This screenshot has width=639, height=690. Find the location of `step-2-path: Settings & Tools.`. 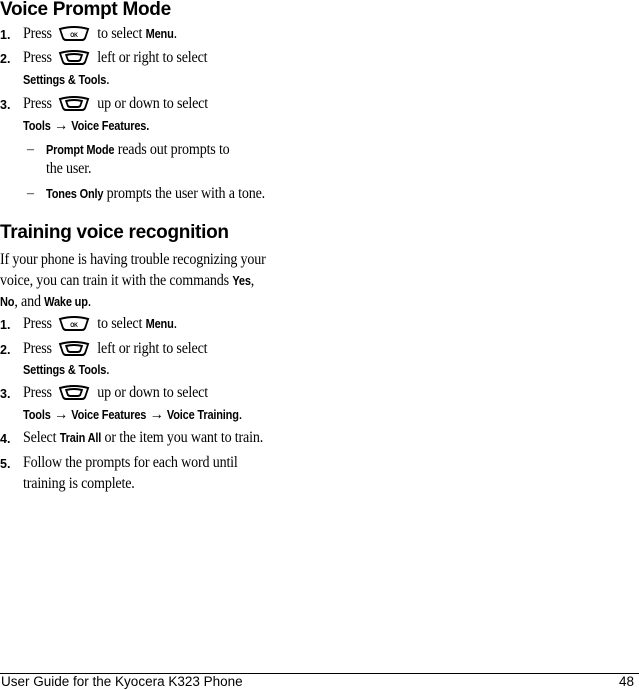

step-2-path: Settings & Tools. is located at coordinates (66, 80).